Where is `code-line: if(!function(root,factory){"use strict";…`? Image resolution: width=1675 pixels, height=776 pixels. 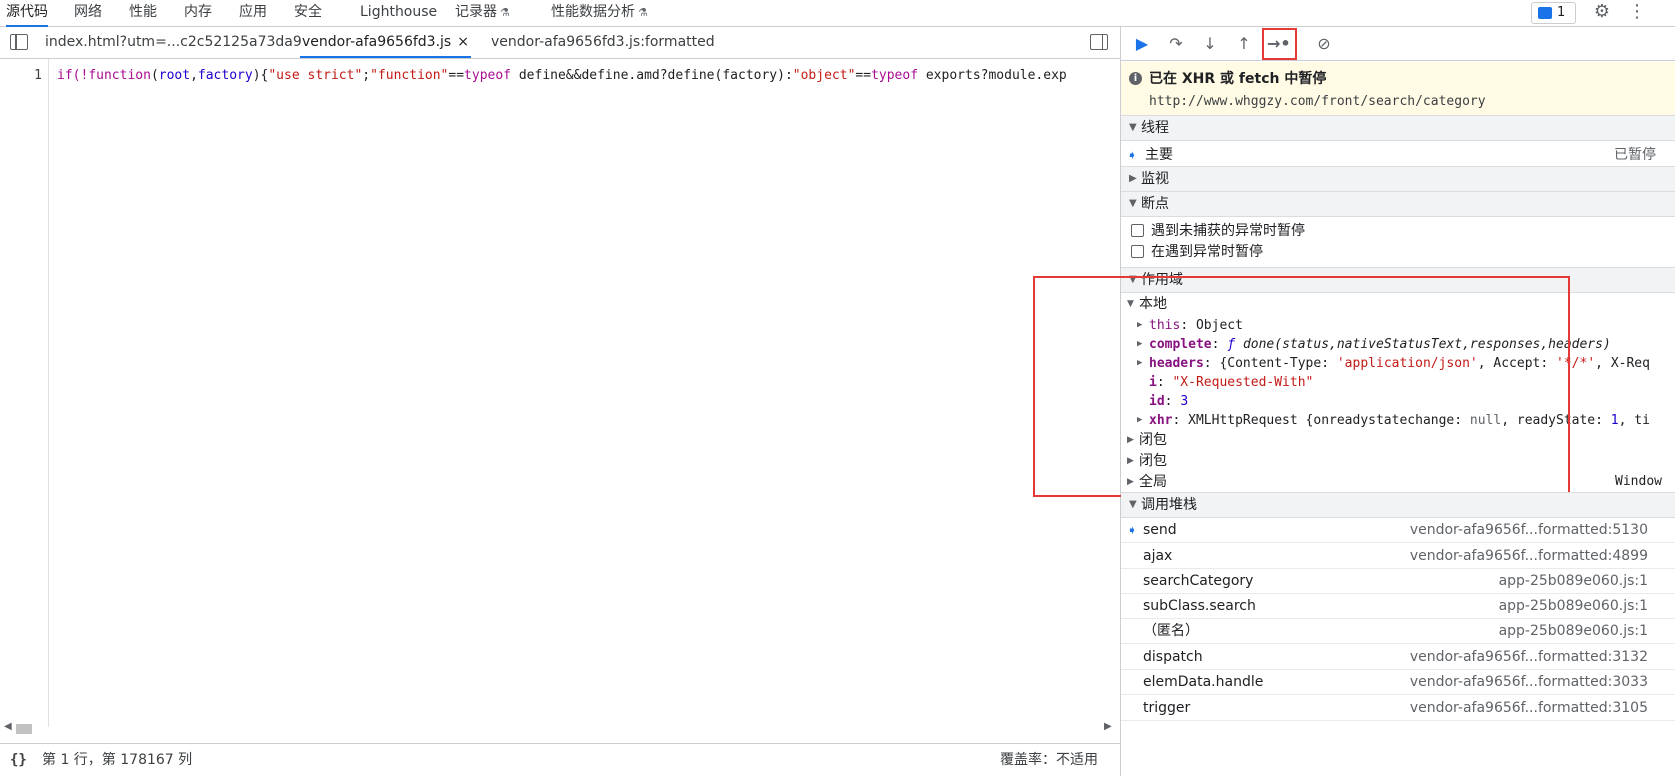
code-line: if(!function(root,factory){"use strict";… is located at coordinates (562, 75).